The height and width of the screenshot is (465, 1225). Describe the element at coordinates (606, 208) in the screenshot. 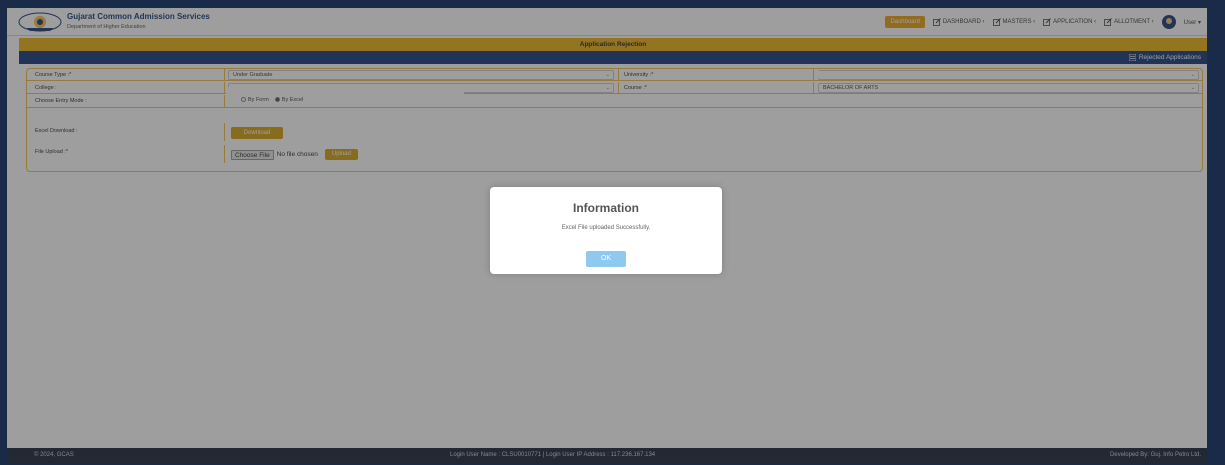

I see `dialog-title: Information` at that location.